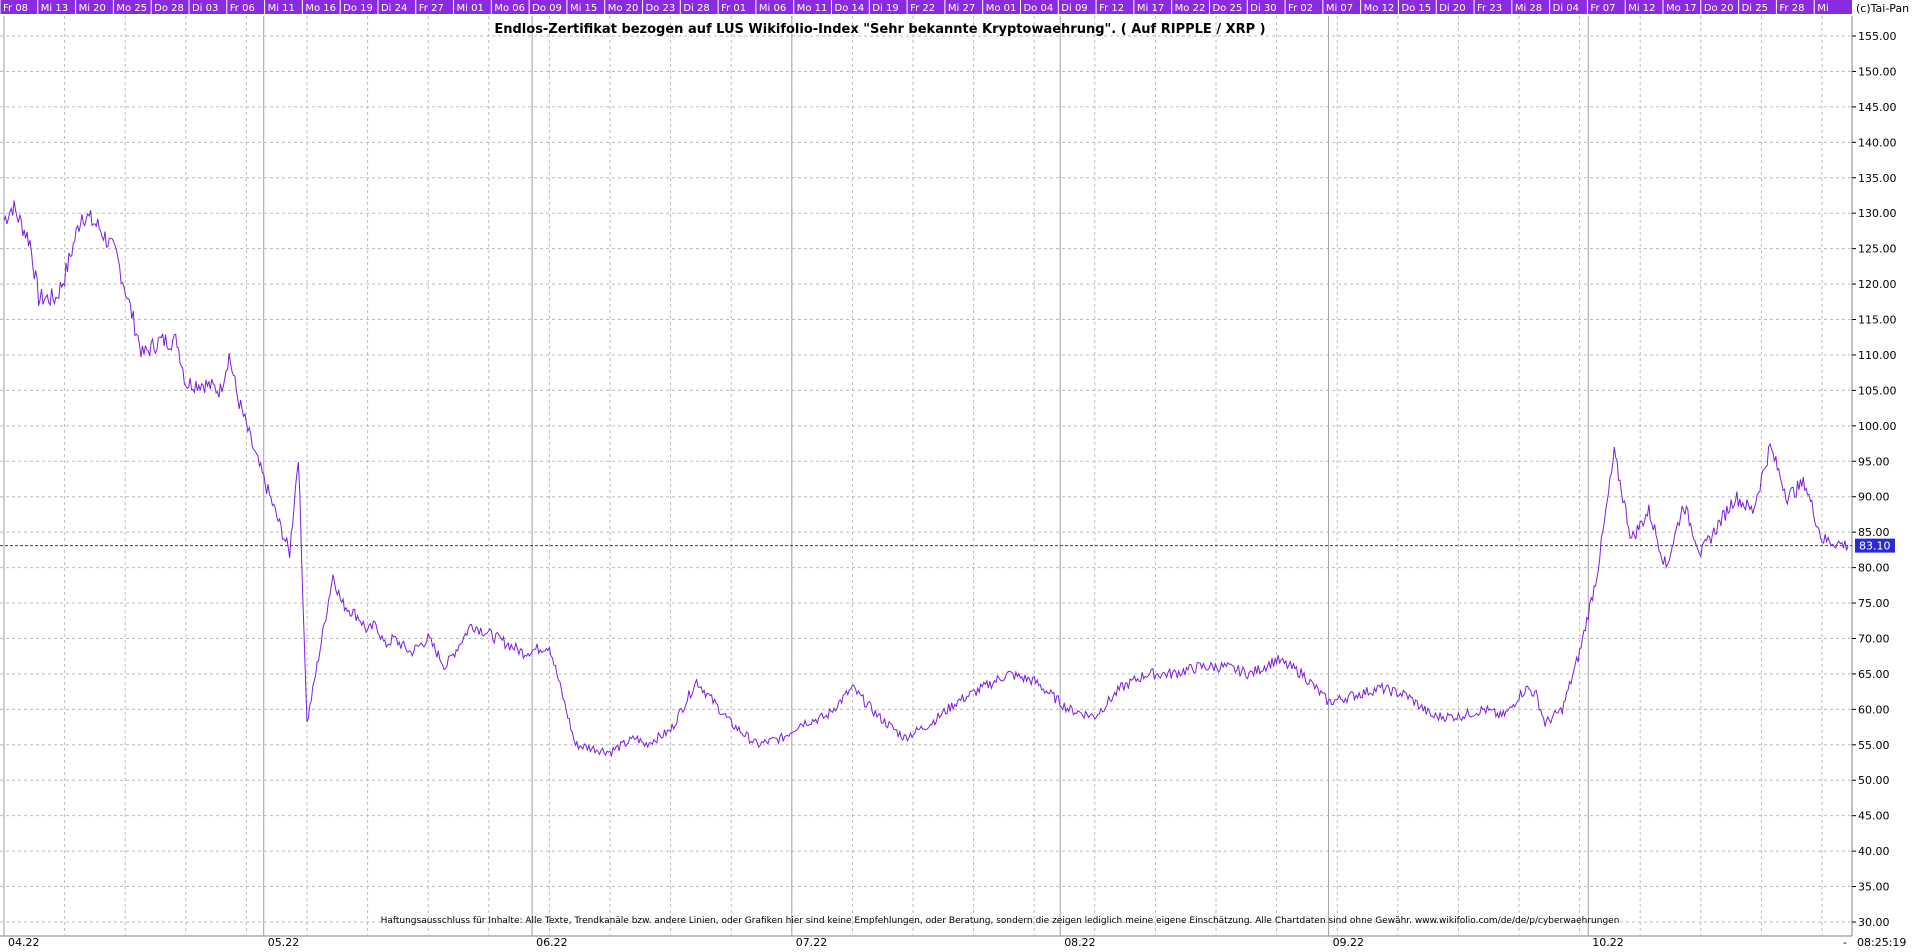  What do you see at coordinates (394, 8) in the screenshot?
I see `header-day-label: Di 24` at bounding box center [394, 8].